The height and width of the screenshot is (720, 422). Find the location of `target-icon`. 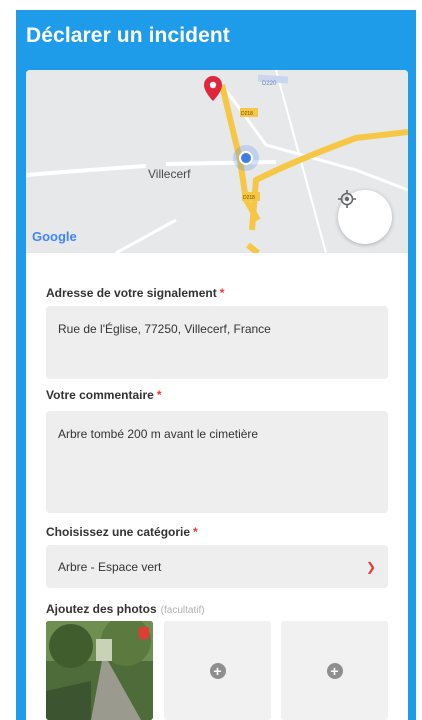

target-icon is located at coordinates (347, 199).